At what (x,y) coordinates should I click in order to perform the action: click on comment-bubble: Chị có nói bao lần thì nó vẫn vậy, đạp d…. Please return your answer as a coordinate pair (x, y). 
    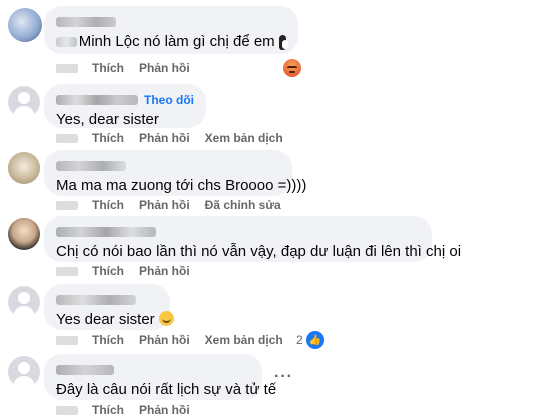
    Looking at the image, I should click on (253, 239).